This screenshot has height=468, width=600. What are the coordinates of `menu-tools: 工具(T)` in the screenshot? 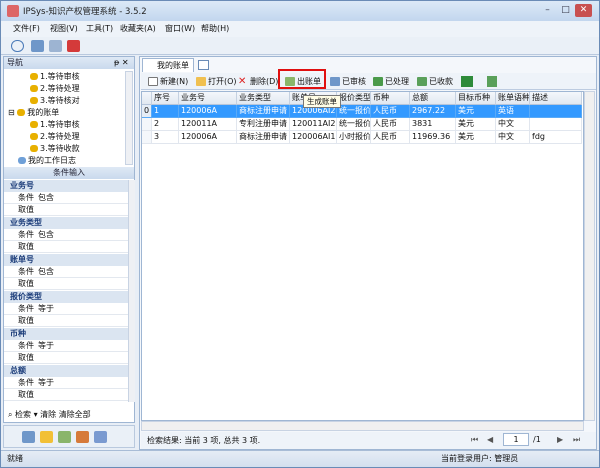 It's located at (99, 28).